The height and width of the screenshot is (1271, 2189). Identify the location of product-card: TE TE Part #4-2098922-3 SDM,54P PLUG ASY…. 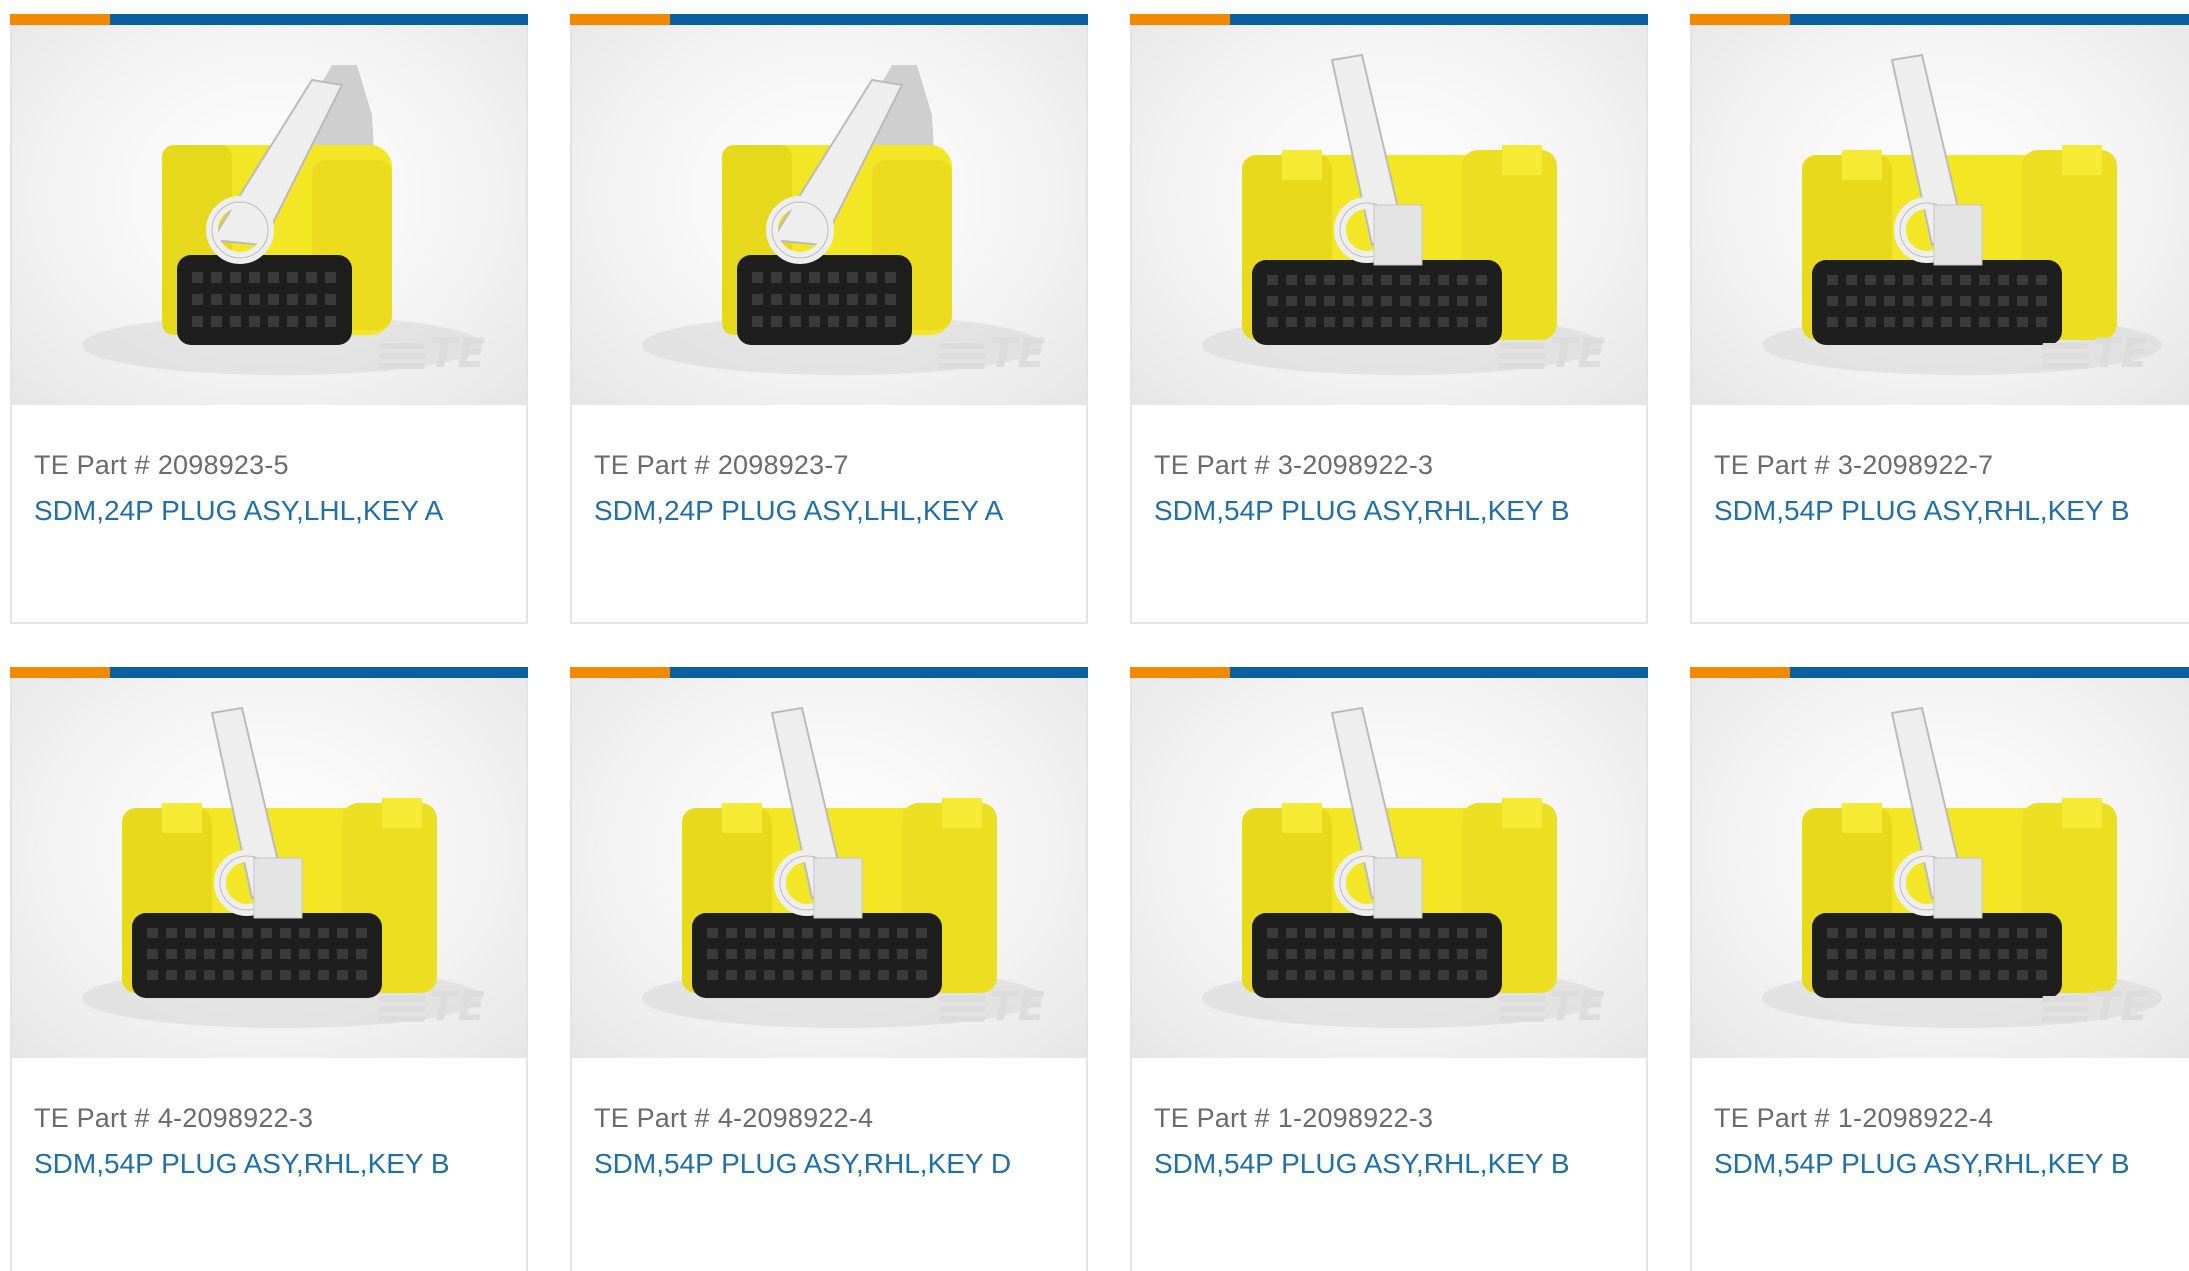
(269, 969).